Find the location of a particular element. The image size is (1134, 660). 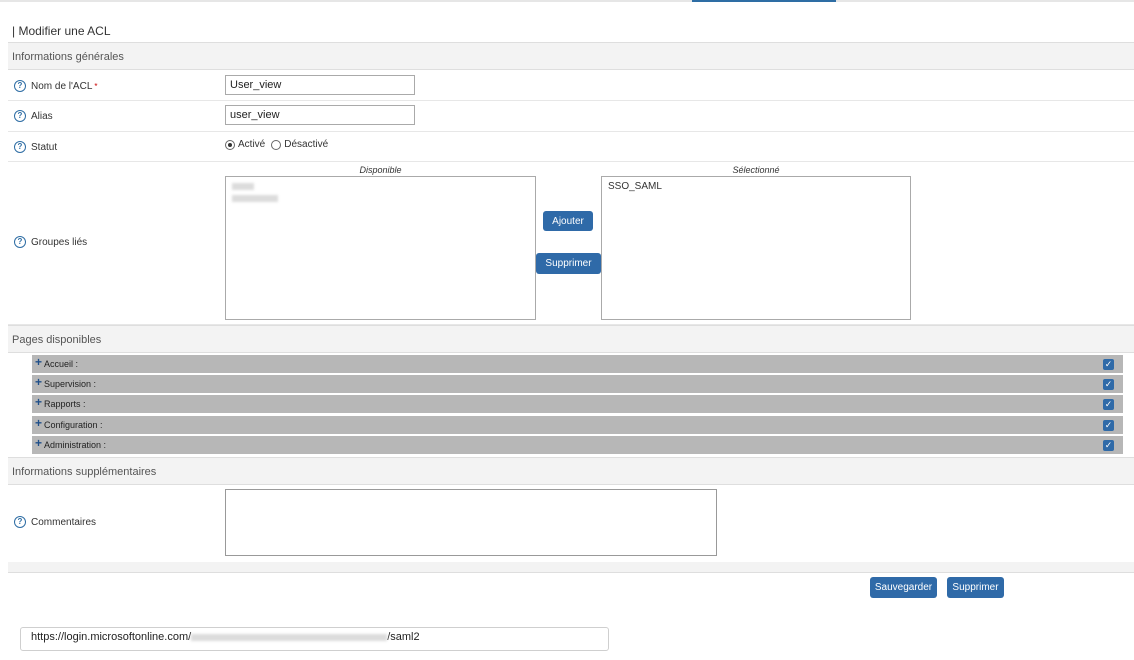

status-inactive-label: Désactivé is located at coordinates (306, 144).